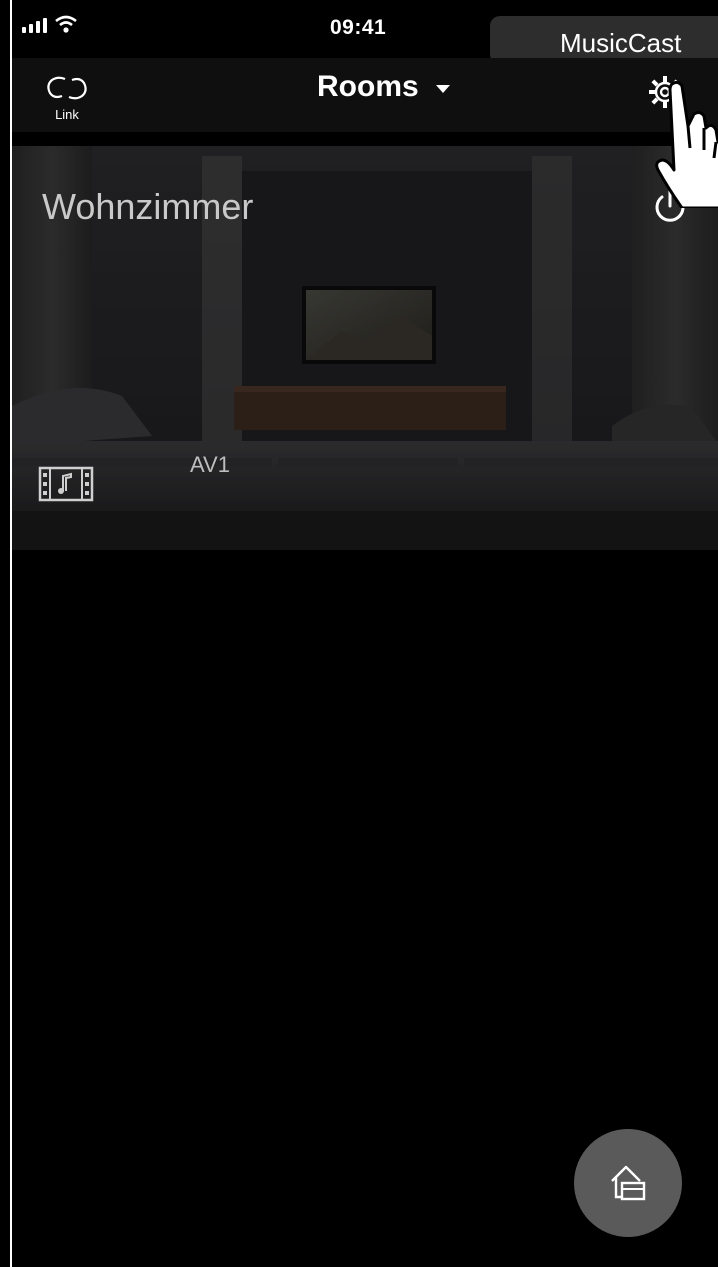 The height and width of the screenshot is (1267, 718). I want to click on page-title: Rooms, so click(368, 87).